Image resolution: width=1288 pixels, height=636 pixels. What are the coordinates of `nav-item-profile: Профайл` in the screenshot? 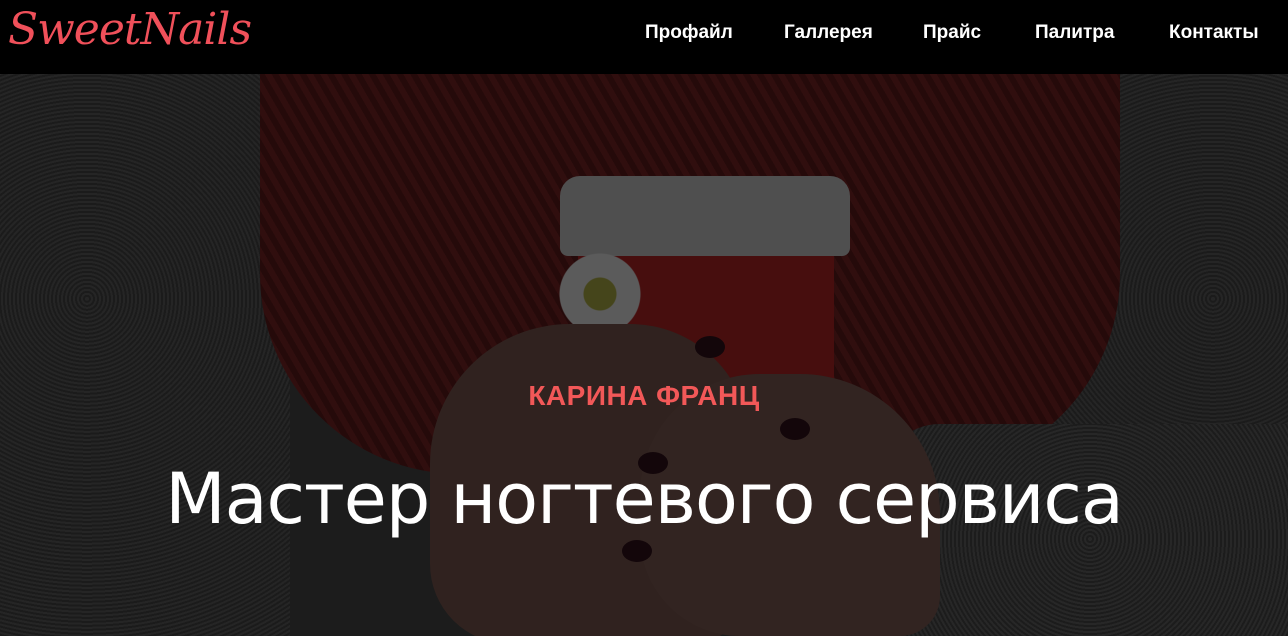 It's located at (689, 33).